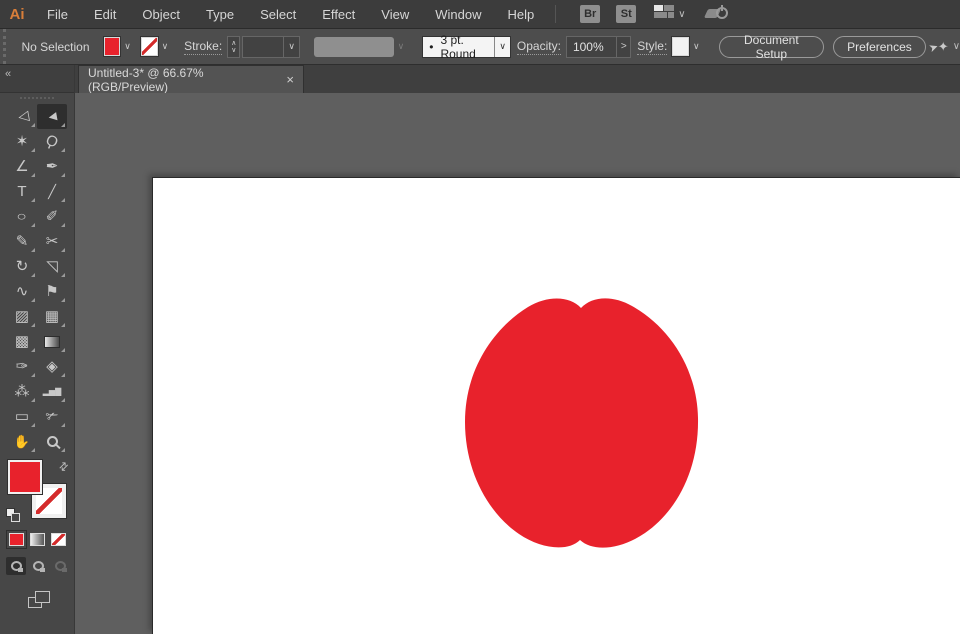 The width and height of the screenshot is (960, 634). Describe the element at coordinates (17, 14) in the screenshot. I see `app-logo: Ai` at that location.